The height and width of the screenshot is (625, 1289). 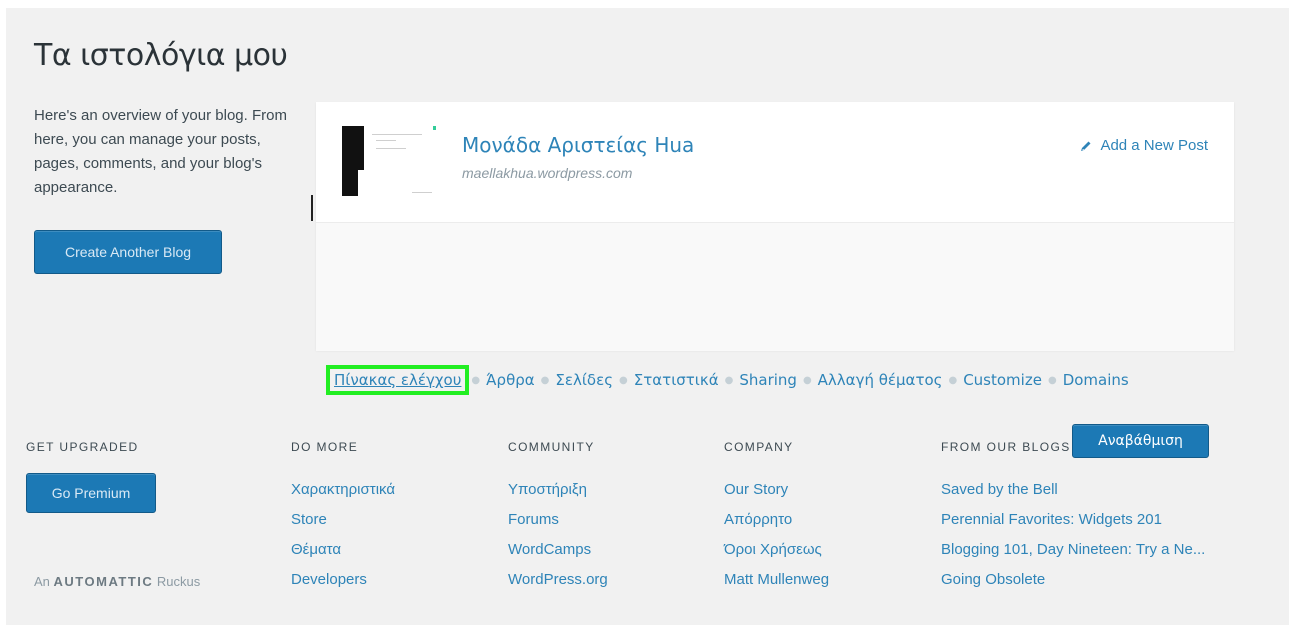 What do you see at coordinates (510, 380) in the screenshot?
I see `nav-posts: Άρθρα` at bounding box center [510, 380].